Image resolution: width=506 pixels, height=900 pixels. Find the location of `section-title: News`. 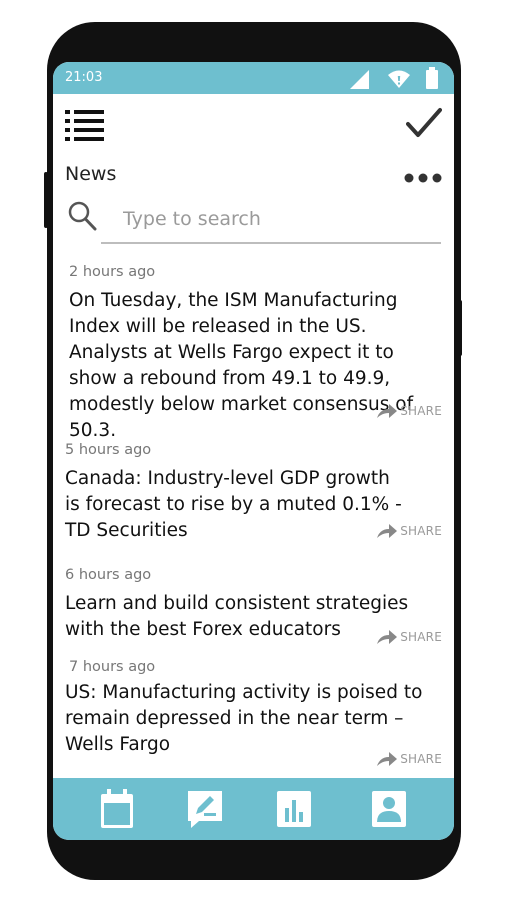

section-title: News is located at coordinates (91, 174).